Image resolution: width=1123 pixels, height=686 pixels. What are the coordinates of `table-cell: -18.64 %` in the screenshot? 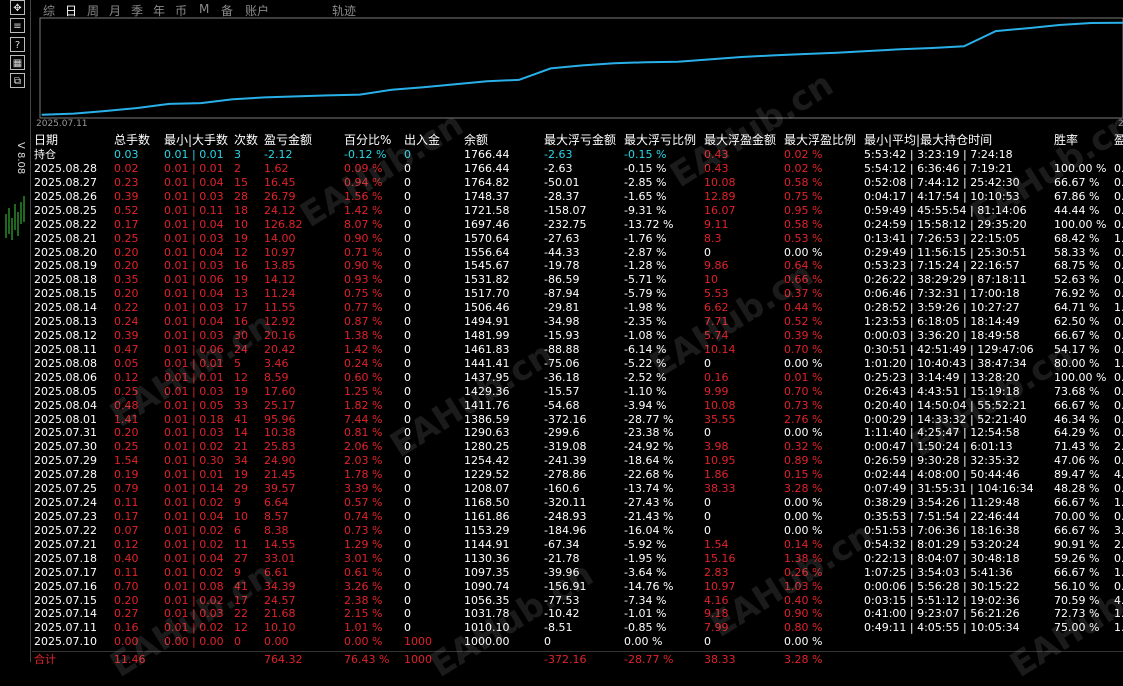 It's located at (649, 460).